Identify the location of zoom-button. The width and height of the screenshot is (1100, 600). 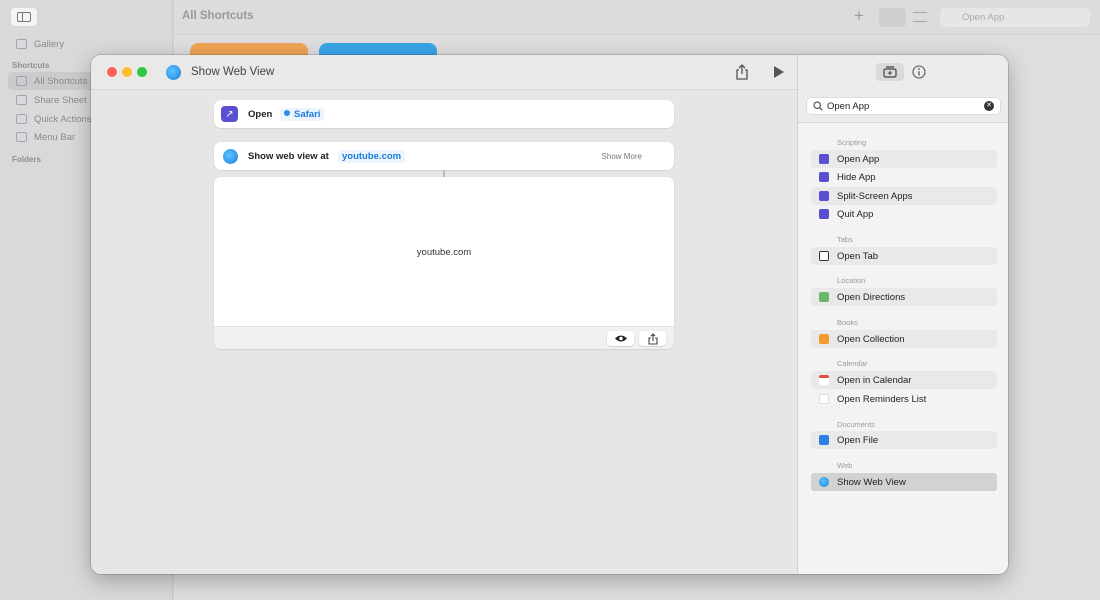
(142, 72).